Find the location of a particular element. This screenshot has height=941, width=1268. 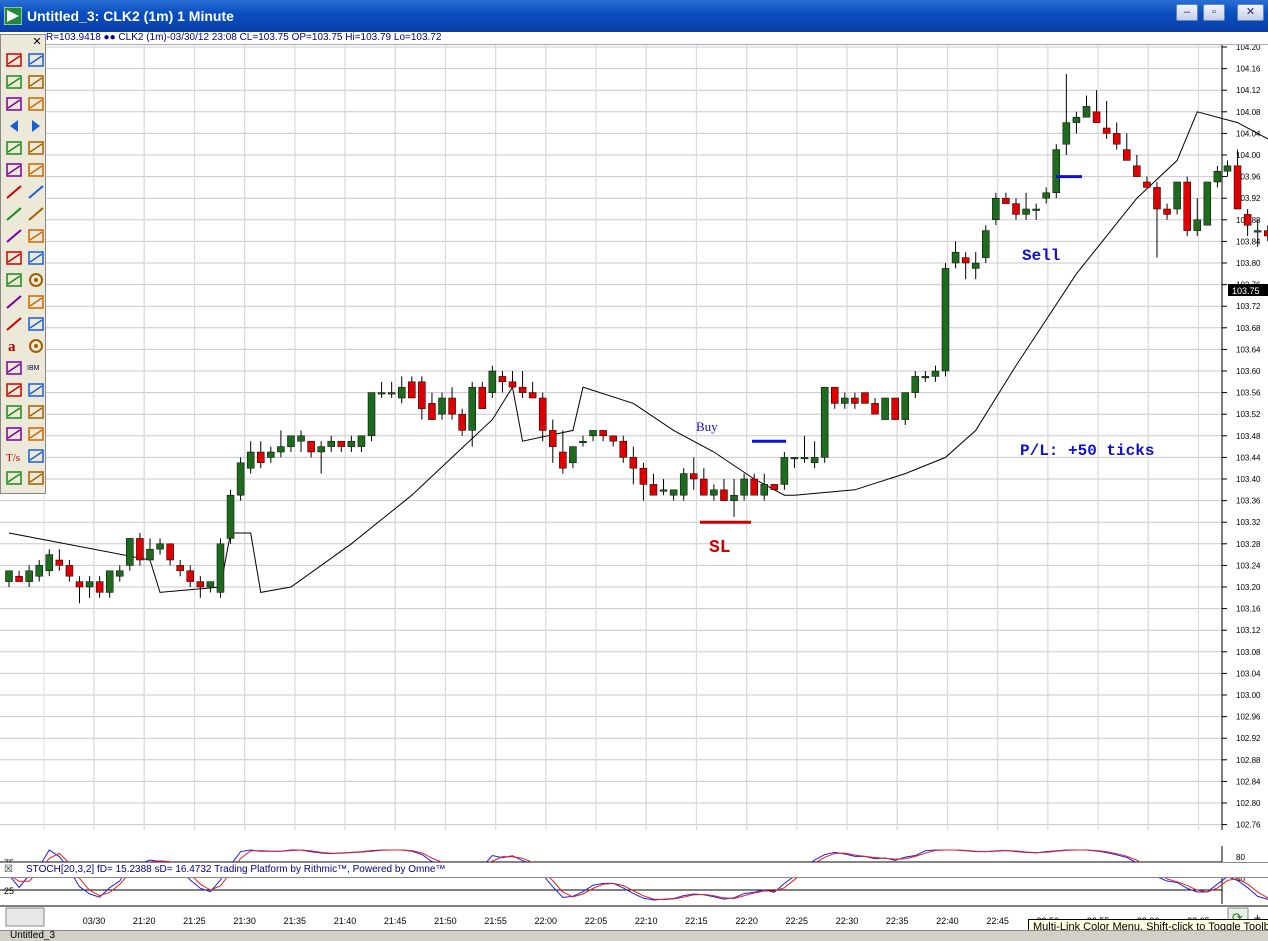

price-label: 103.08 is located at coordinates (1248, 652).